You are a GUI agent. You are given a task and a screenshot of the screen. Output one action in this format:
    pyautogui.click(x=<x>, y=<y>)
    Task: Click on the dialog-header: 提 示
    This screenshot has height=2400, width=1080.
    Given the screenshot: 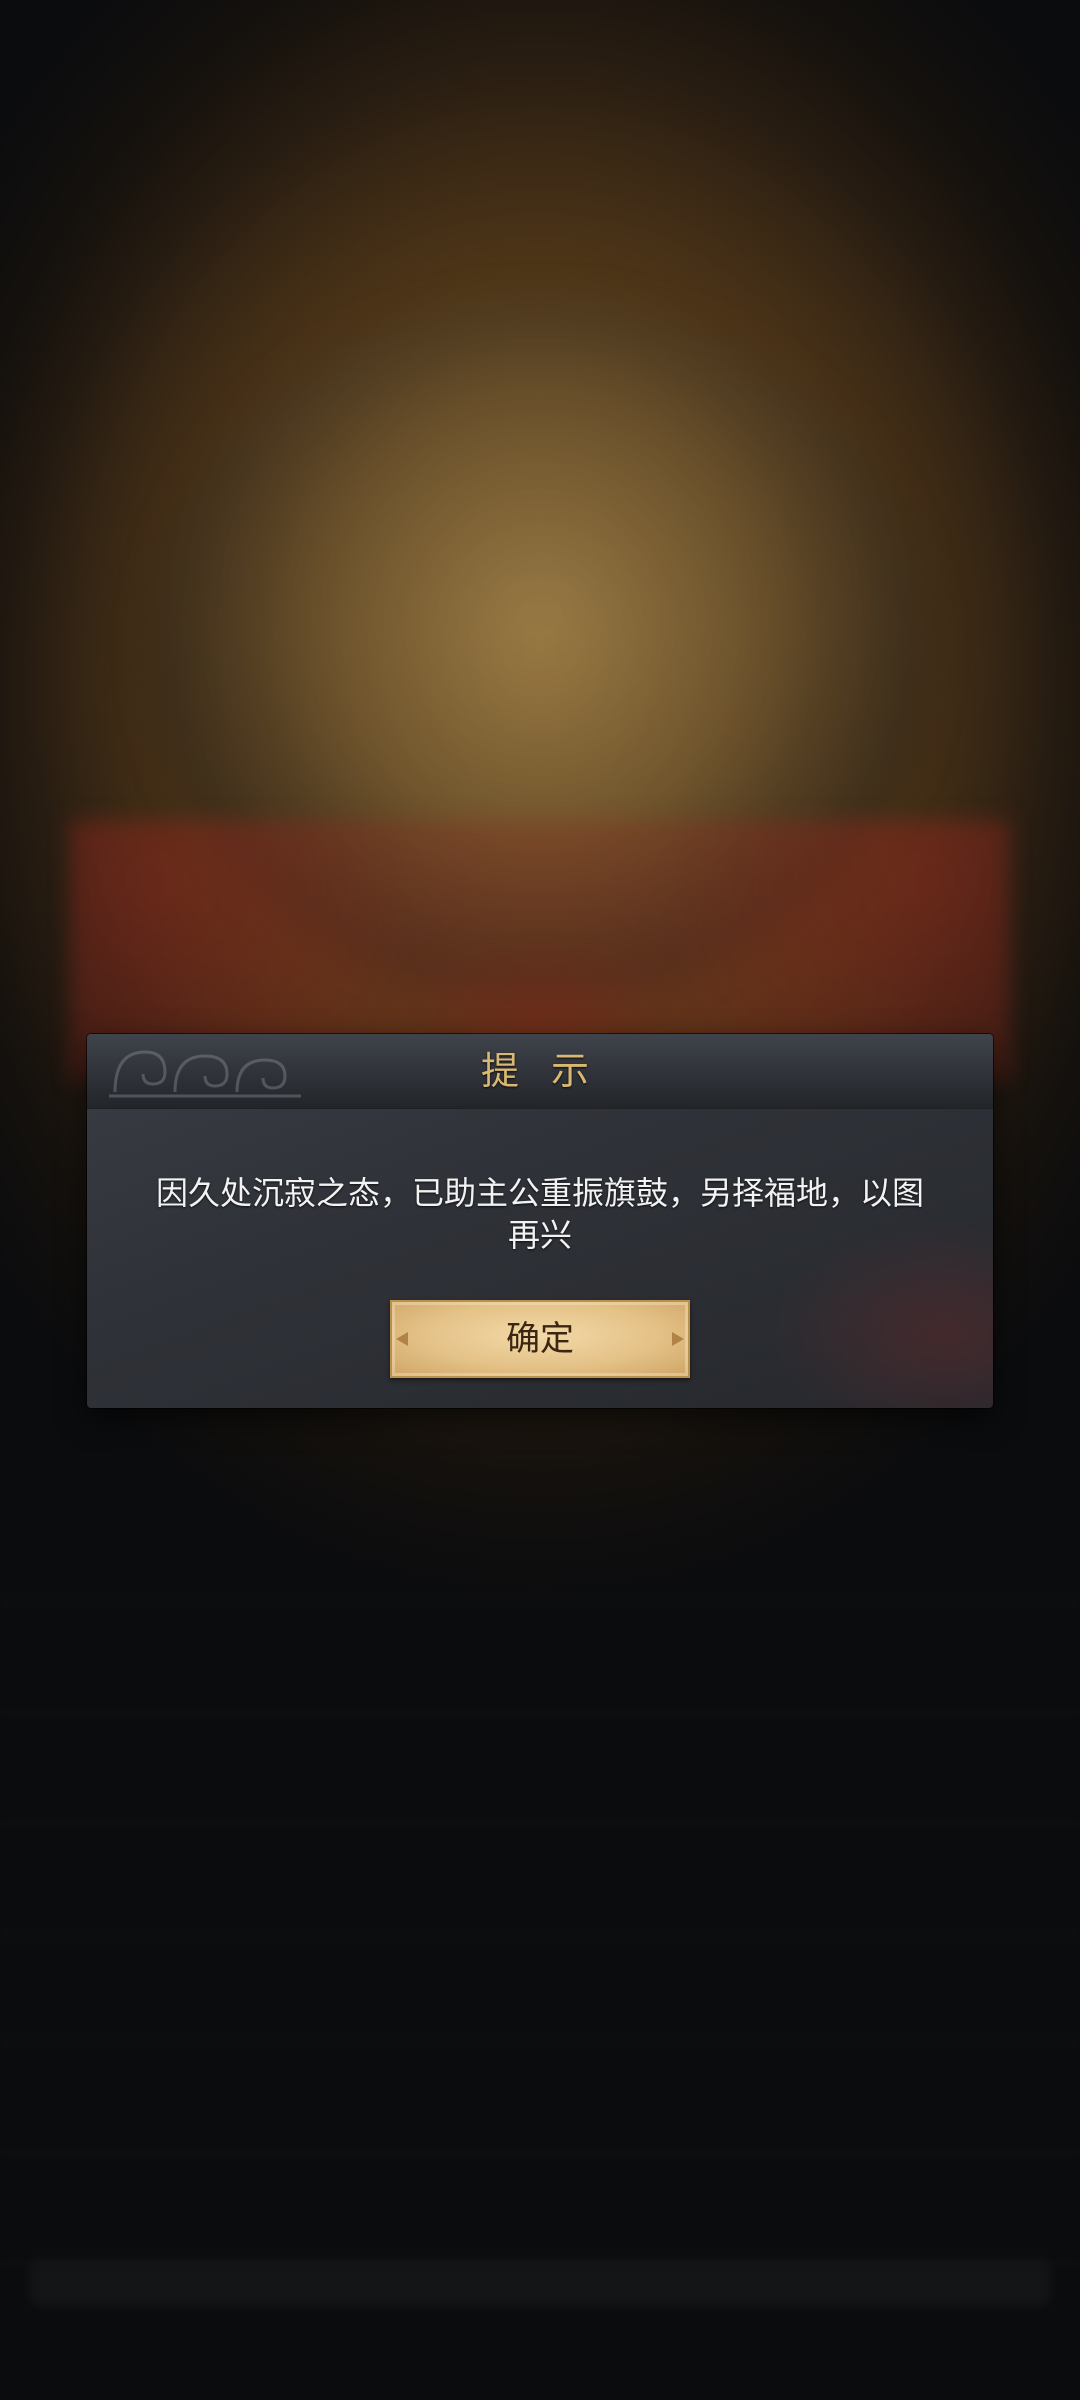 What is the action you would take?
    pyautogui.click(x=540, y=1071)
    